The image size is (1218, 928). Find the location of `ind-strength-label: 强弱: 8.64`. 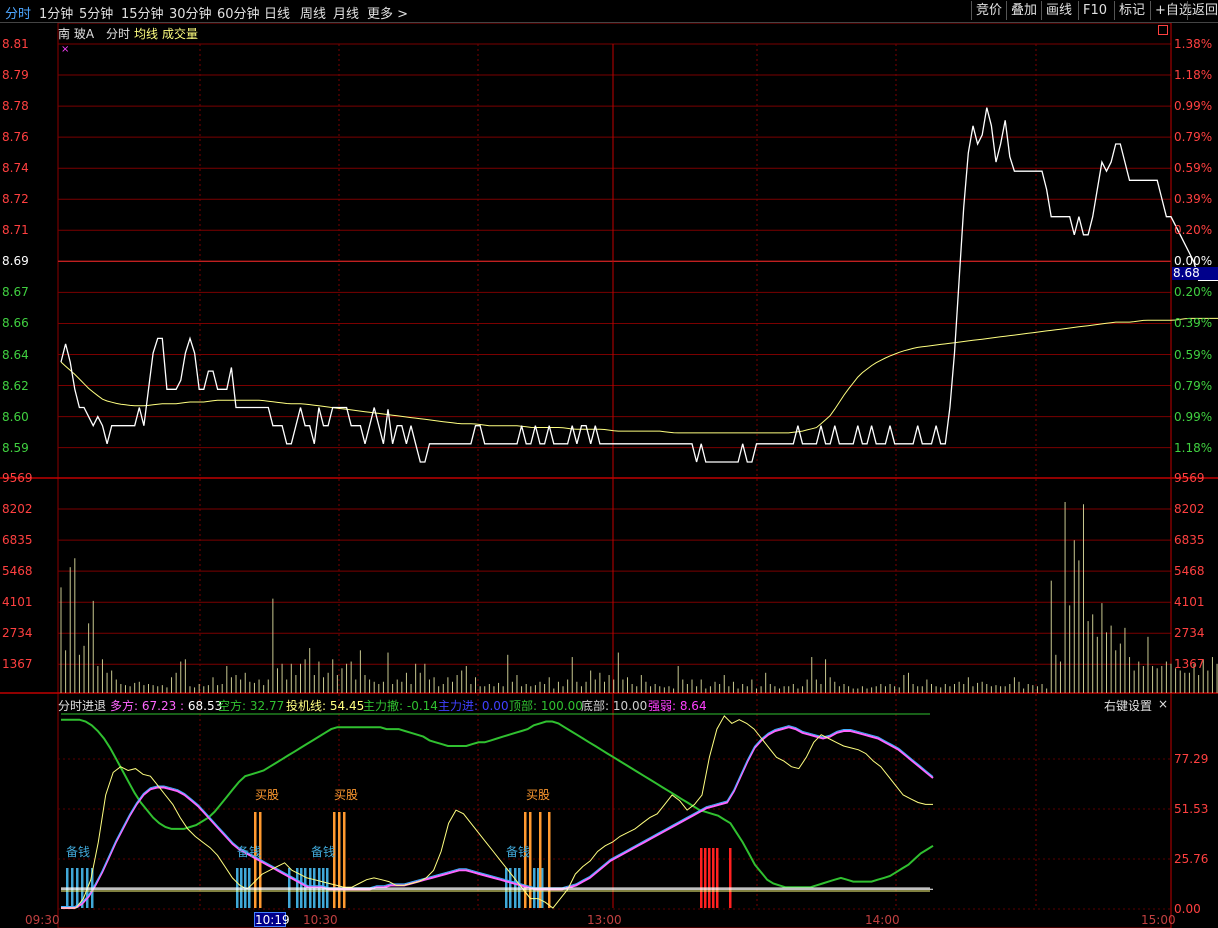

ind-strength-label: 强弱: 8.64 is located at coordinates (677, 706).